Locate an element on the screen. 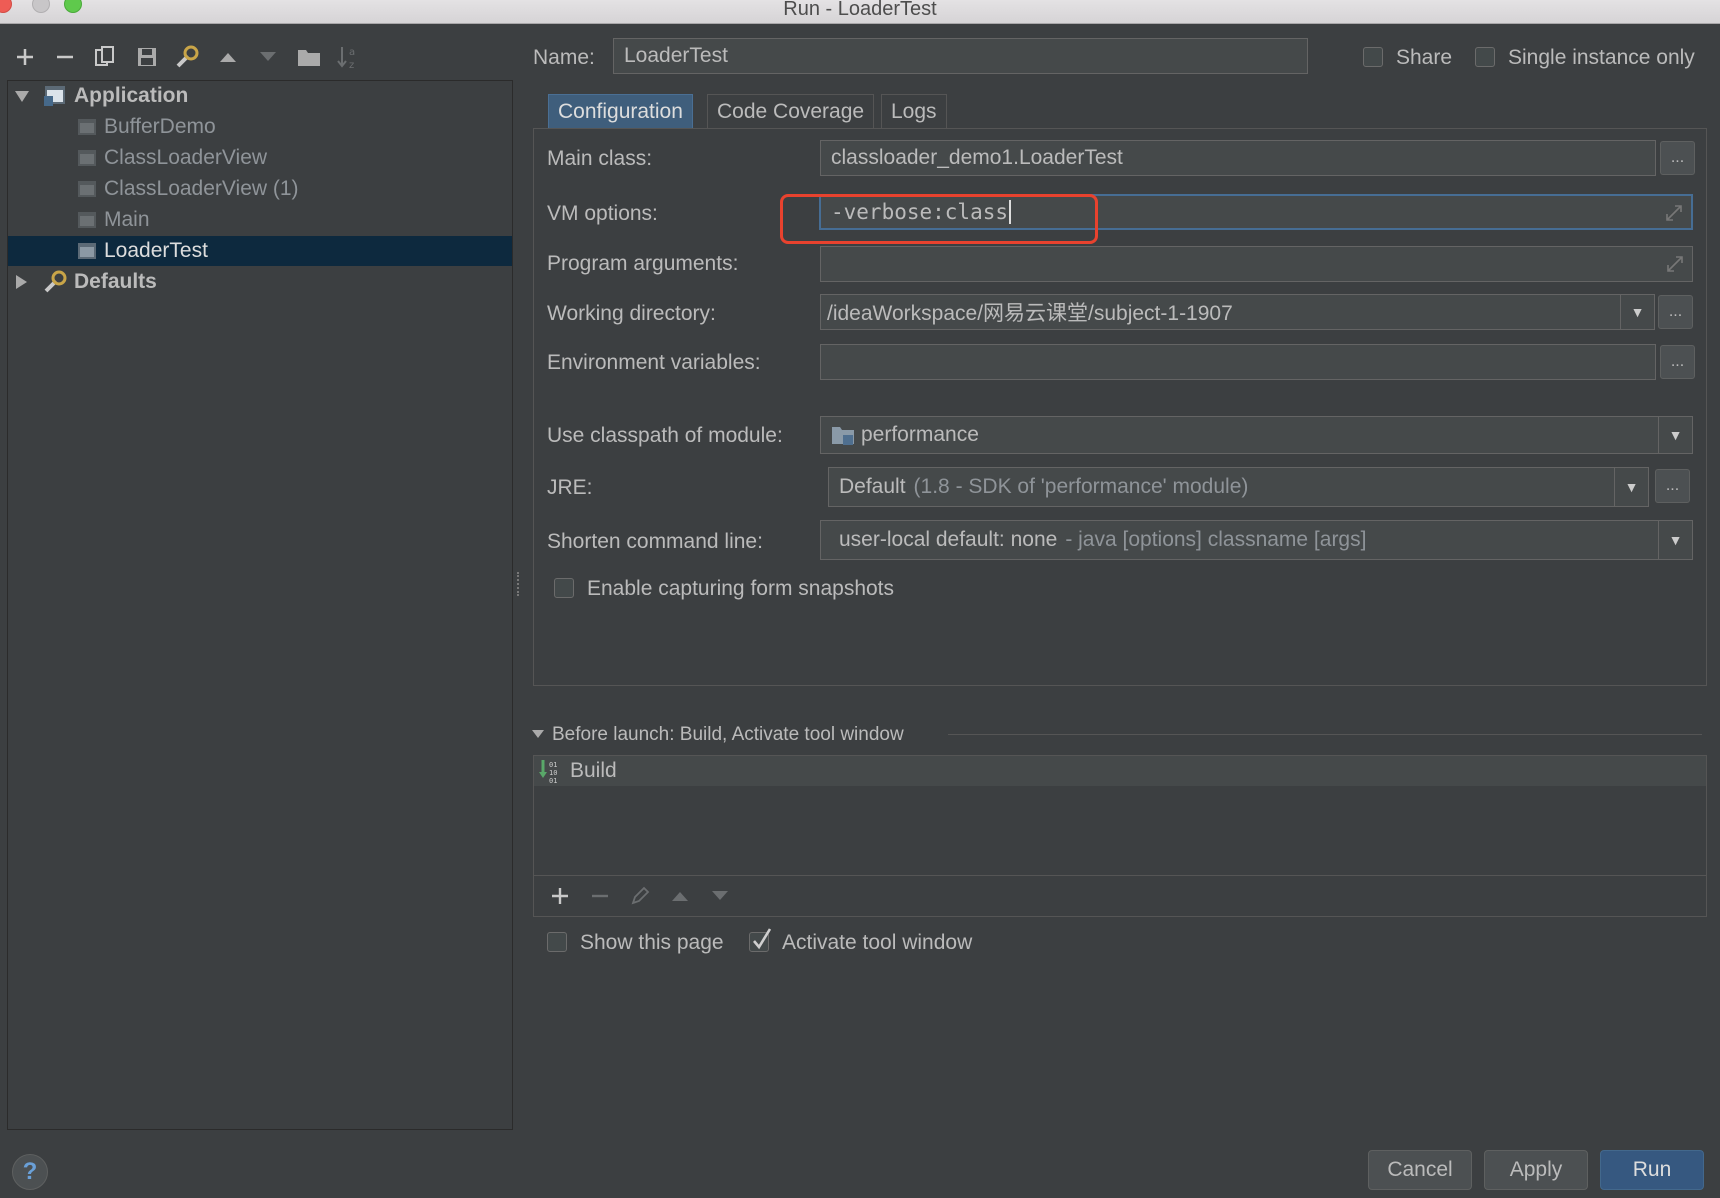 The width and height of the screenshot is (1720, 1198). before-launch-separator is located at coordinates (1325, 734).